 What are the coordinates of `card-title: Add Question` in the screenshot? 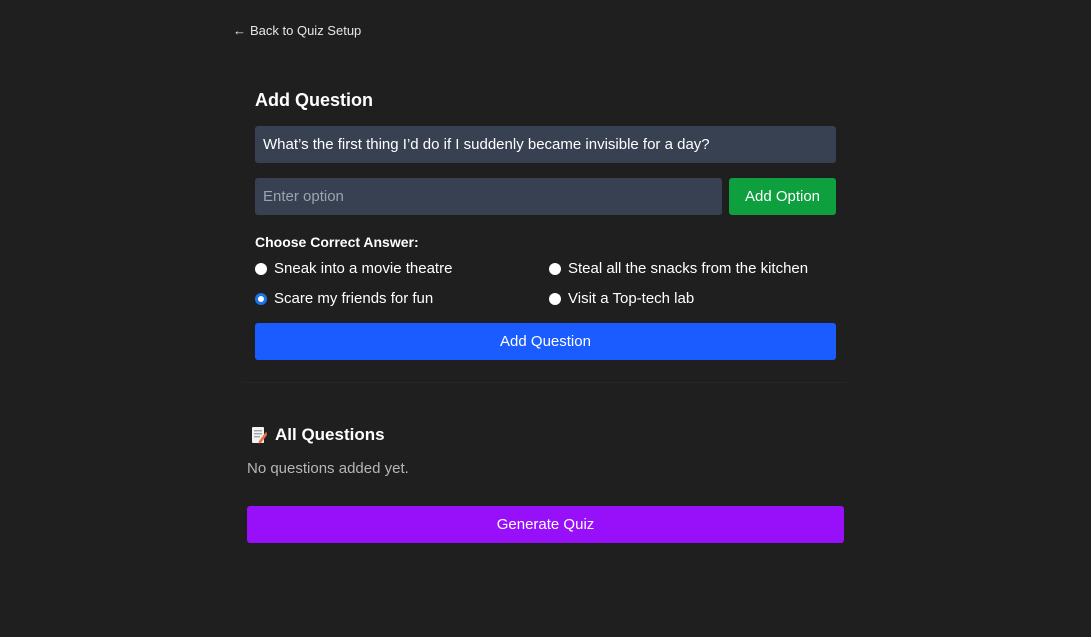 It's located at (314, 100).